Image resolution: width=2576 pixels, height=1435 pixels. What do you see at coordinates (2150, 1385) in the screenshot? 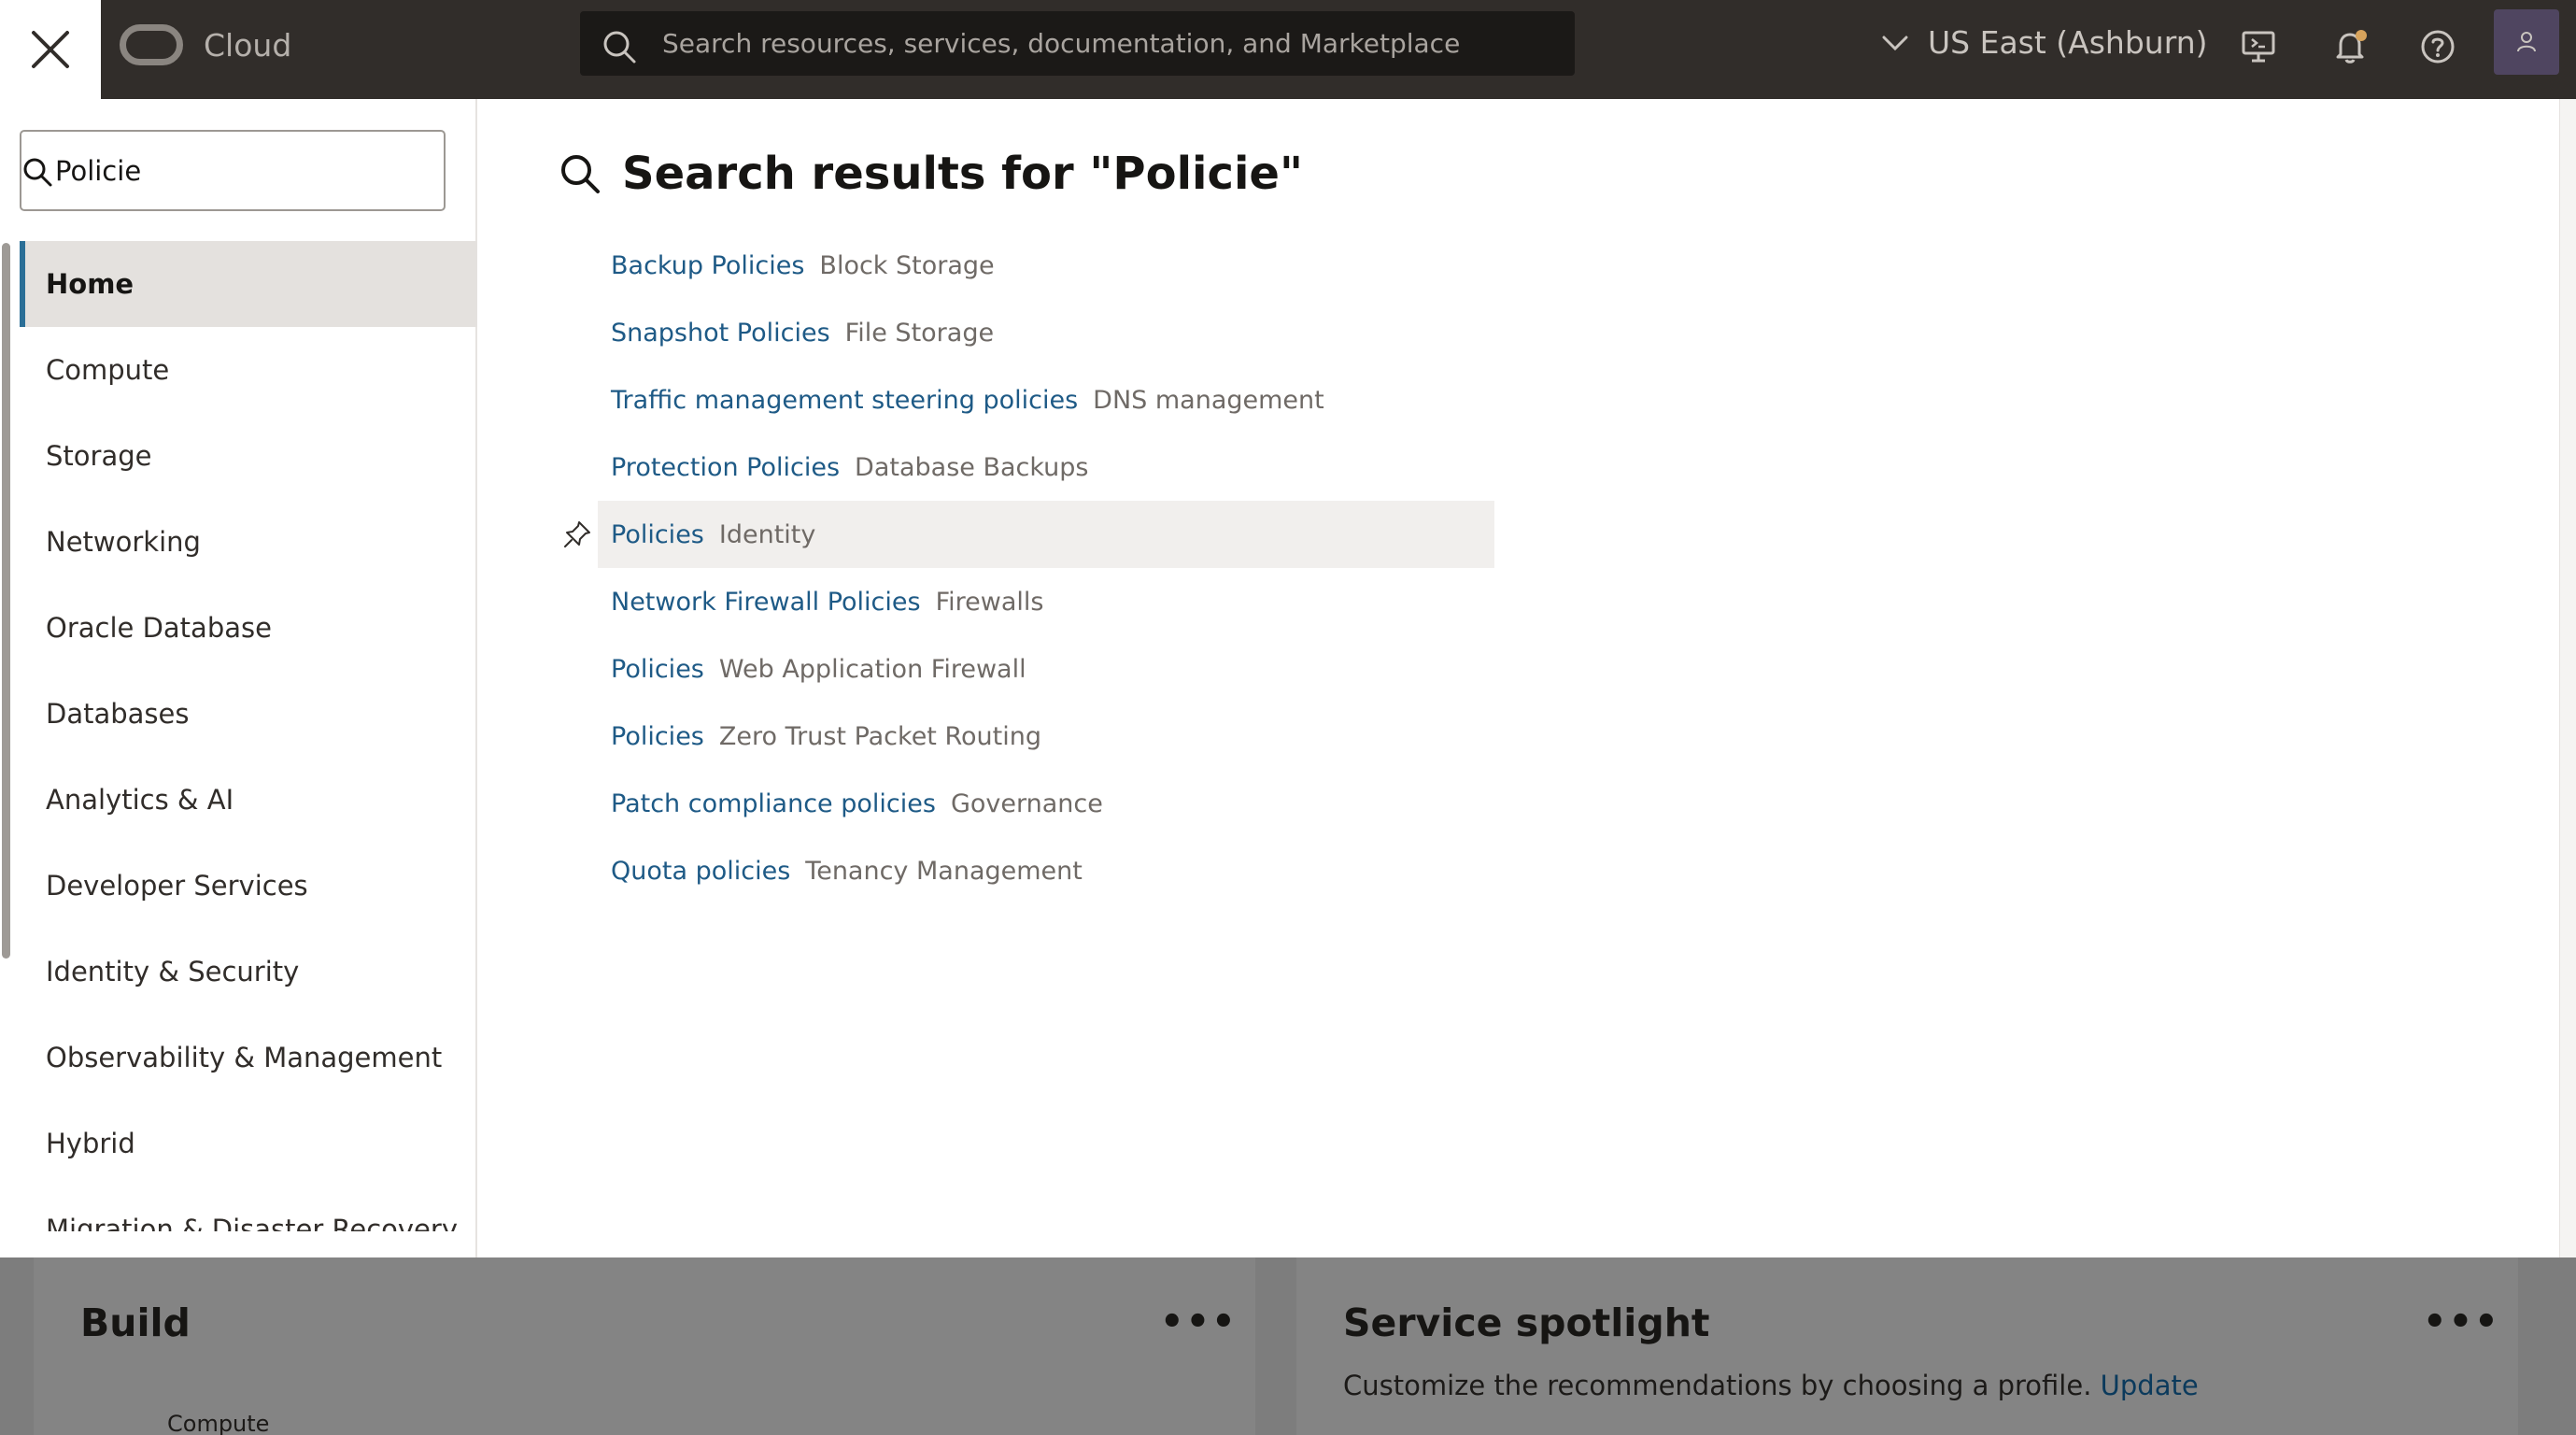
I see `spotlight-update-link: Update` at bounding box center [2150, 1385].